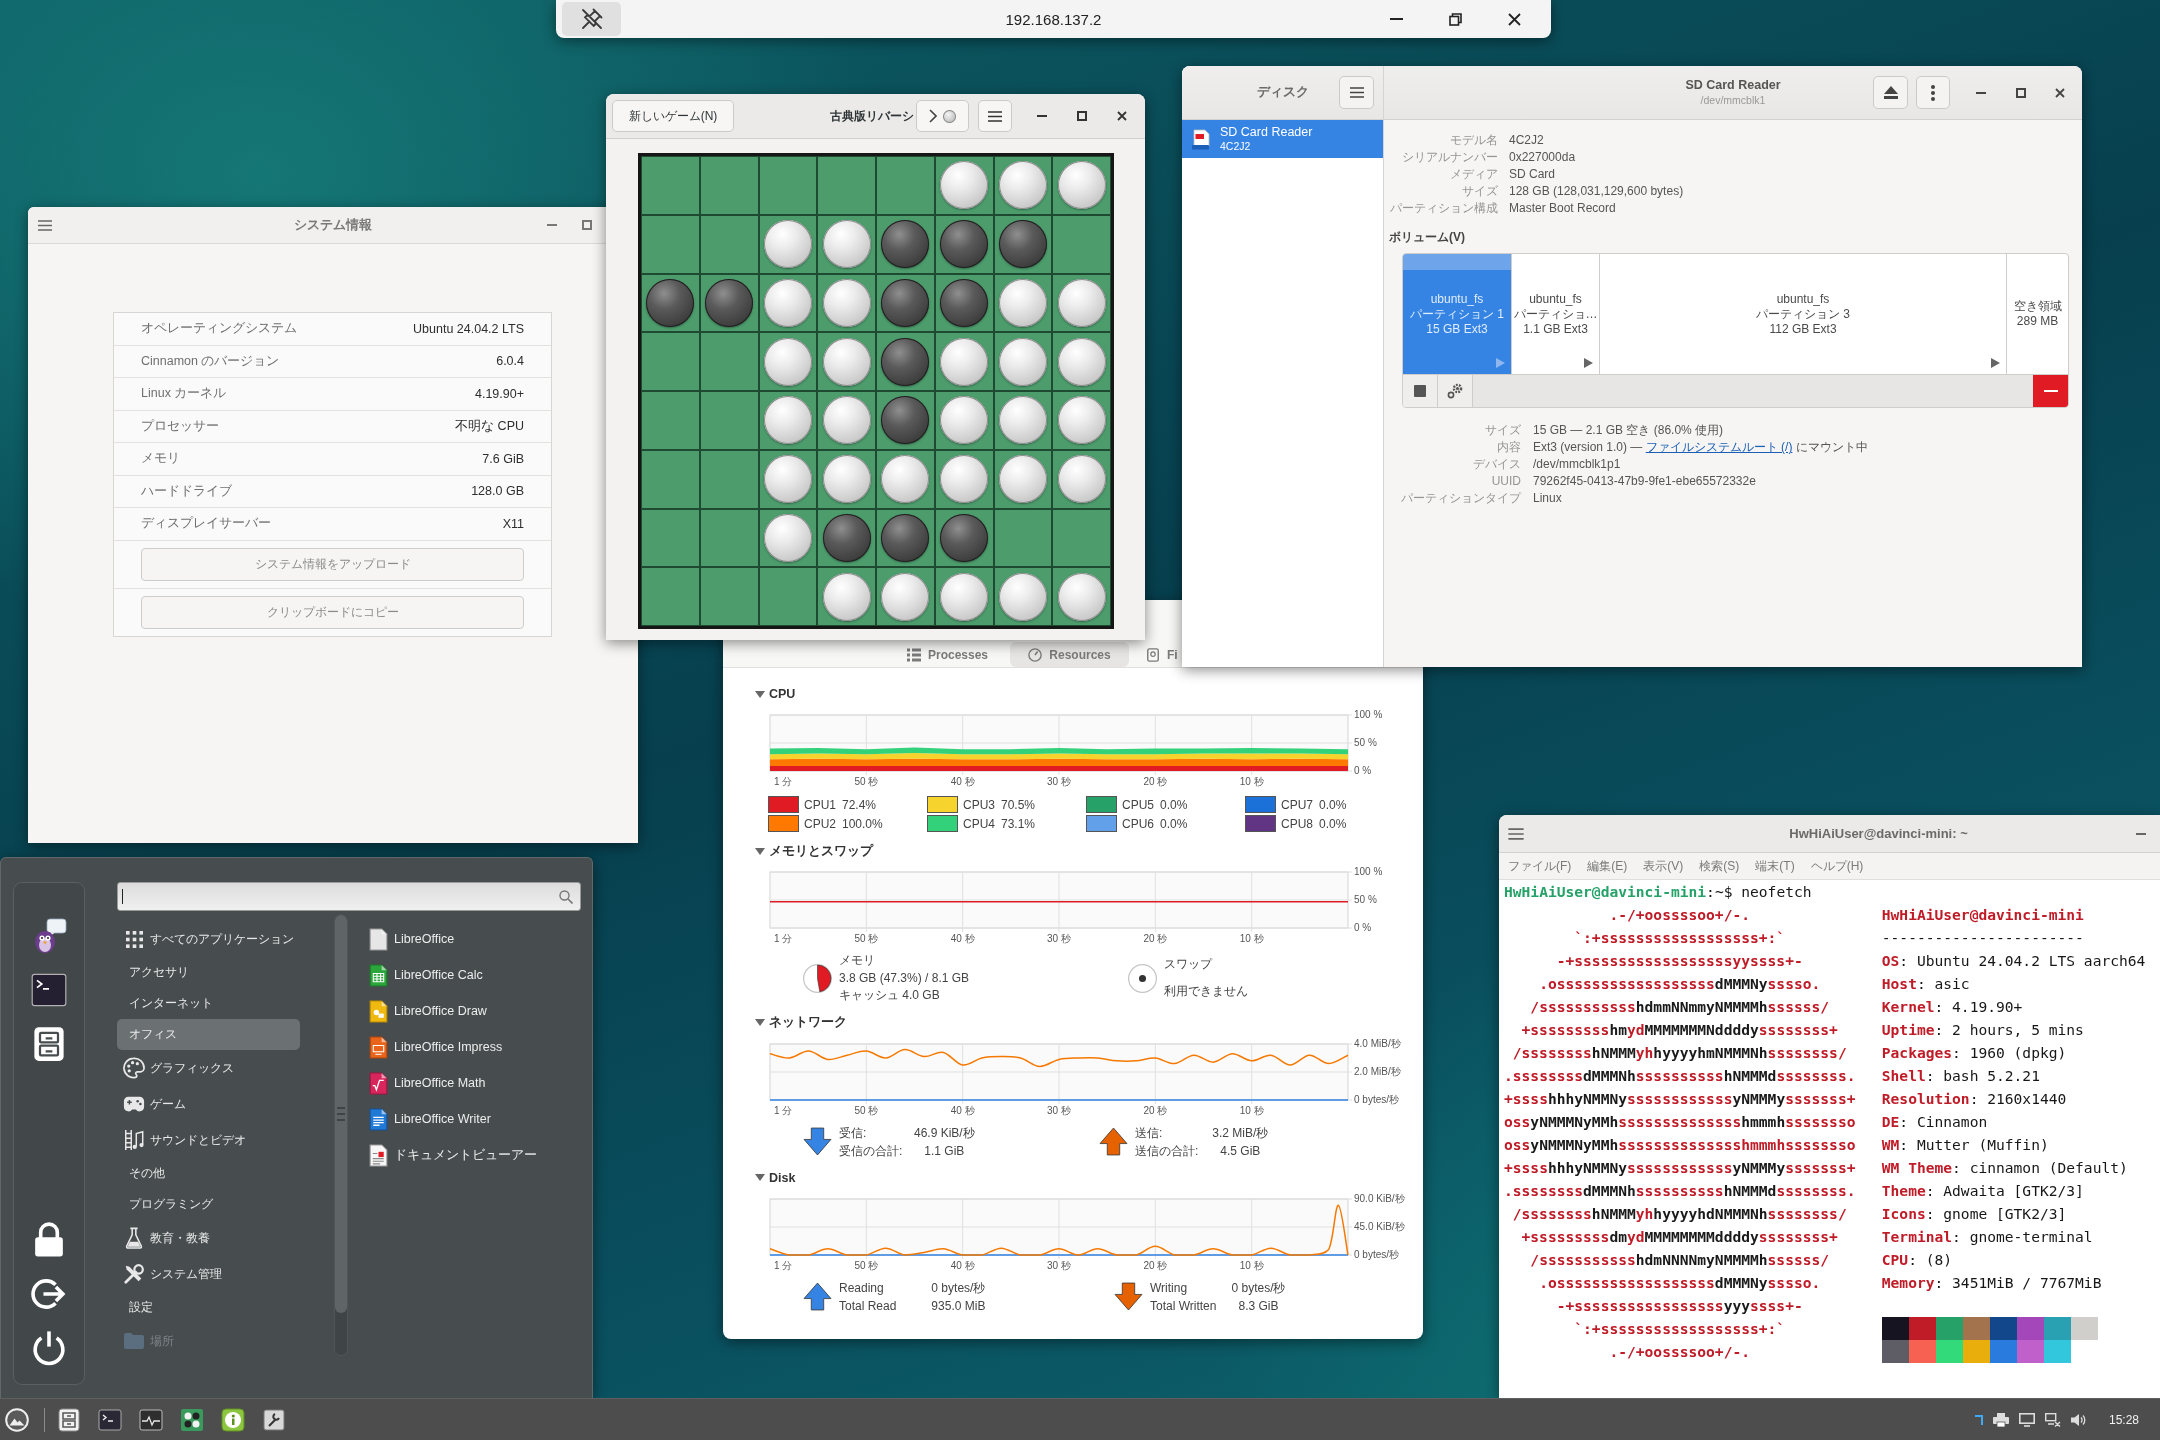 This screenshot has width=2160, height=1440. Describe the element at coordinates (453, 939) in the screenshot. I see `app-item: LibreOffice` at that location.